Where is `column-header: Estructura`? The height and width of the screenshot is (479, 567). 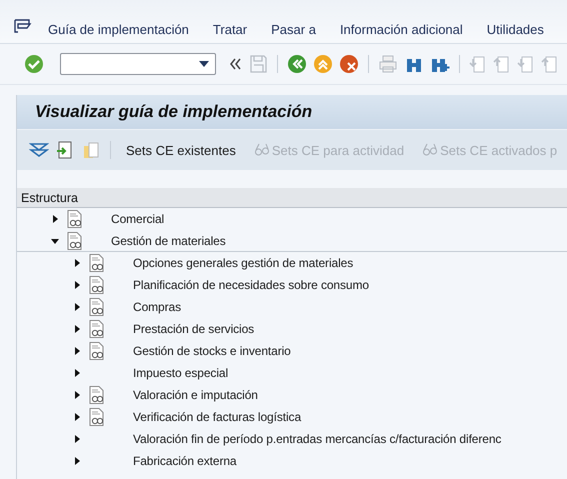
column-header: Estructura is located at coordinates (292, 198).